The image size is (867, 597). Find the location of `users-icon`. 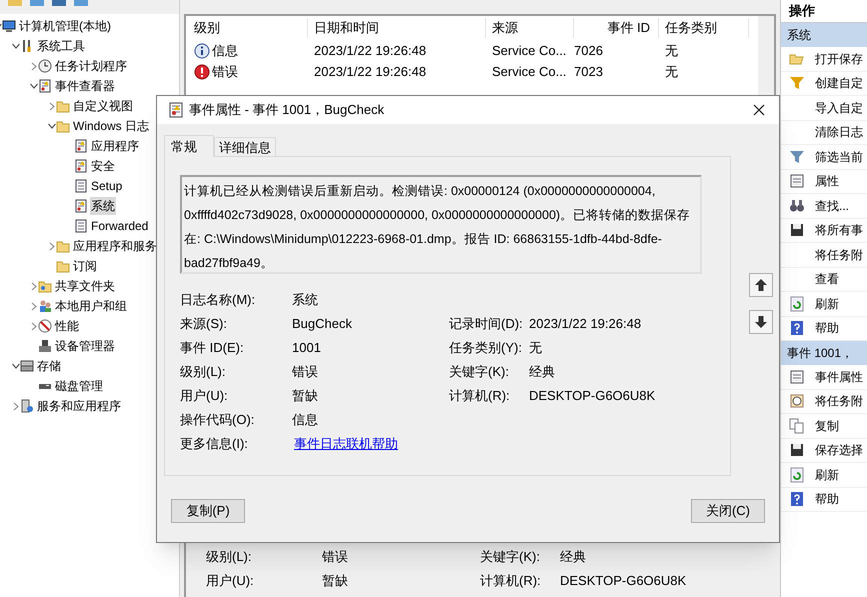

users-icon is located at coordinates (45, 306).